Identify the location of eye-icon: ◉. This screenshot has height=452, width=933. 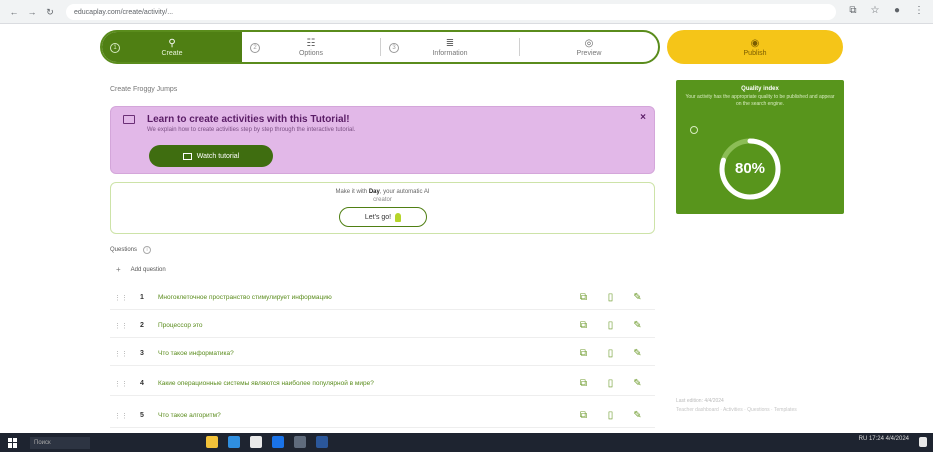
(755, 43).